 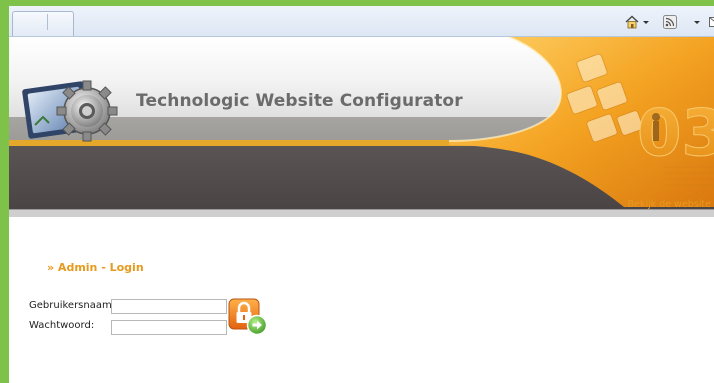 I want to click on browser-tab, so click(x=43, y=23).